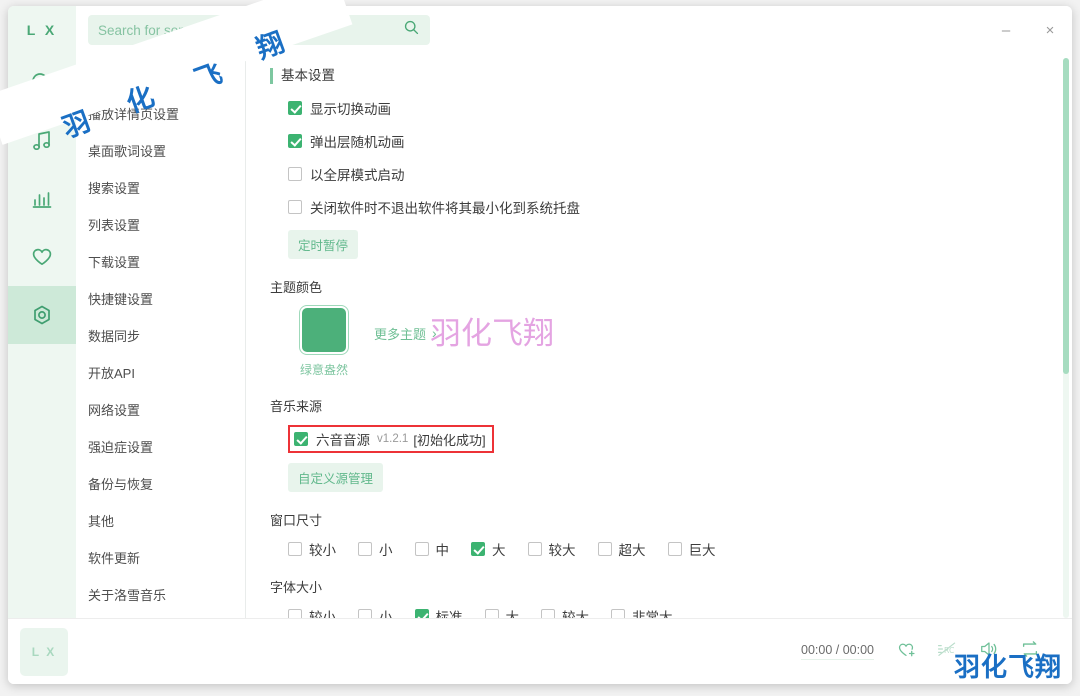 This screenshot has height=696, width=1080. Describe the element at coordinates (375, 612) in the screenshot. I see `font-size-option-small: 小` at that location.